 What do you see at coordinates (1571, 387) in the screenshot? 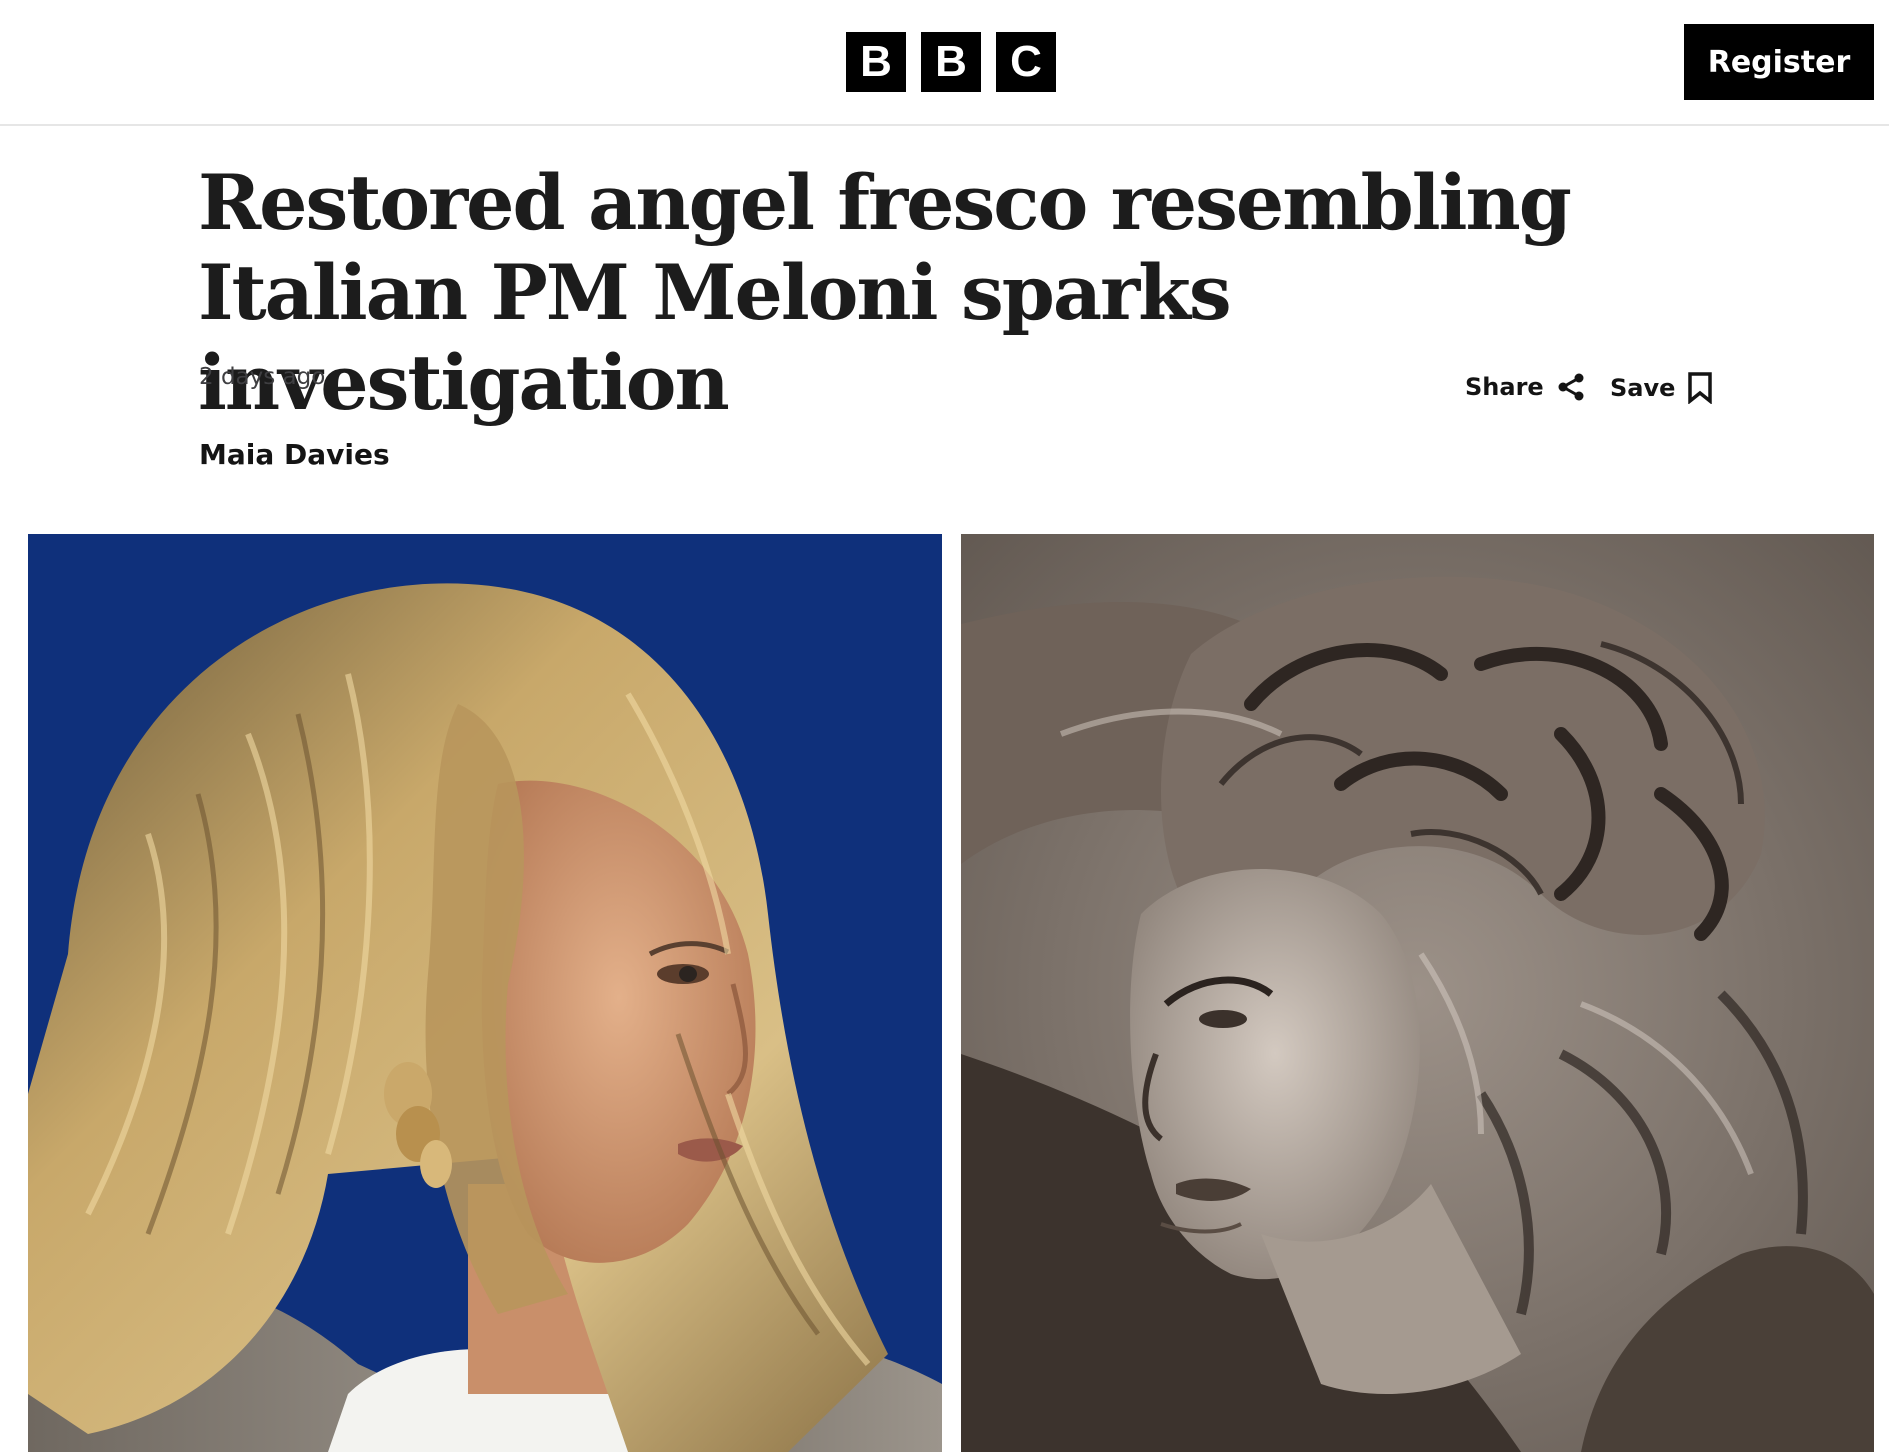
I see `share-icon` at bounding box center [1571, 387].